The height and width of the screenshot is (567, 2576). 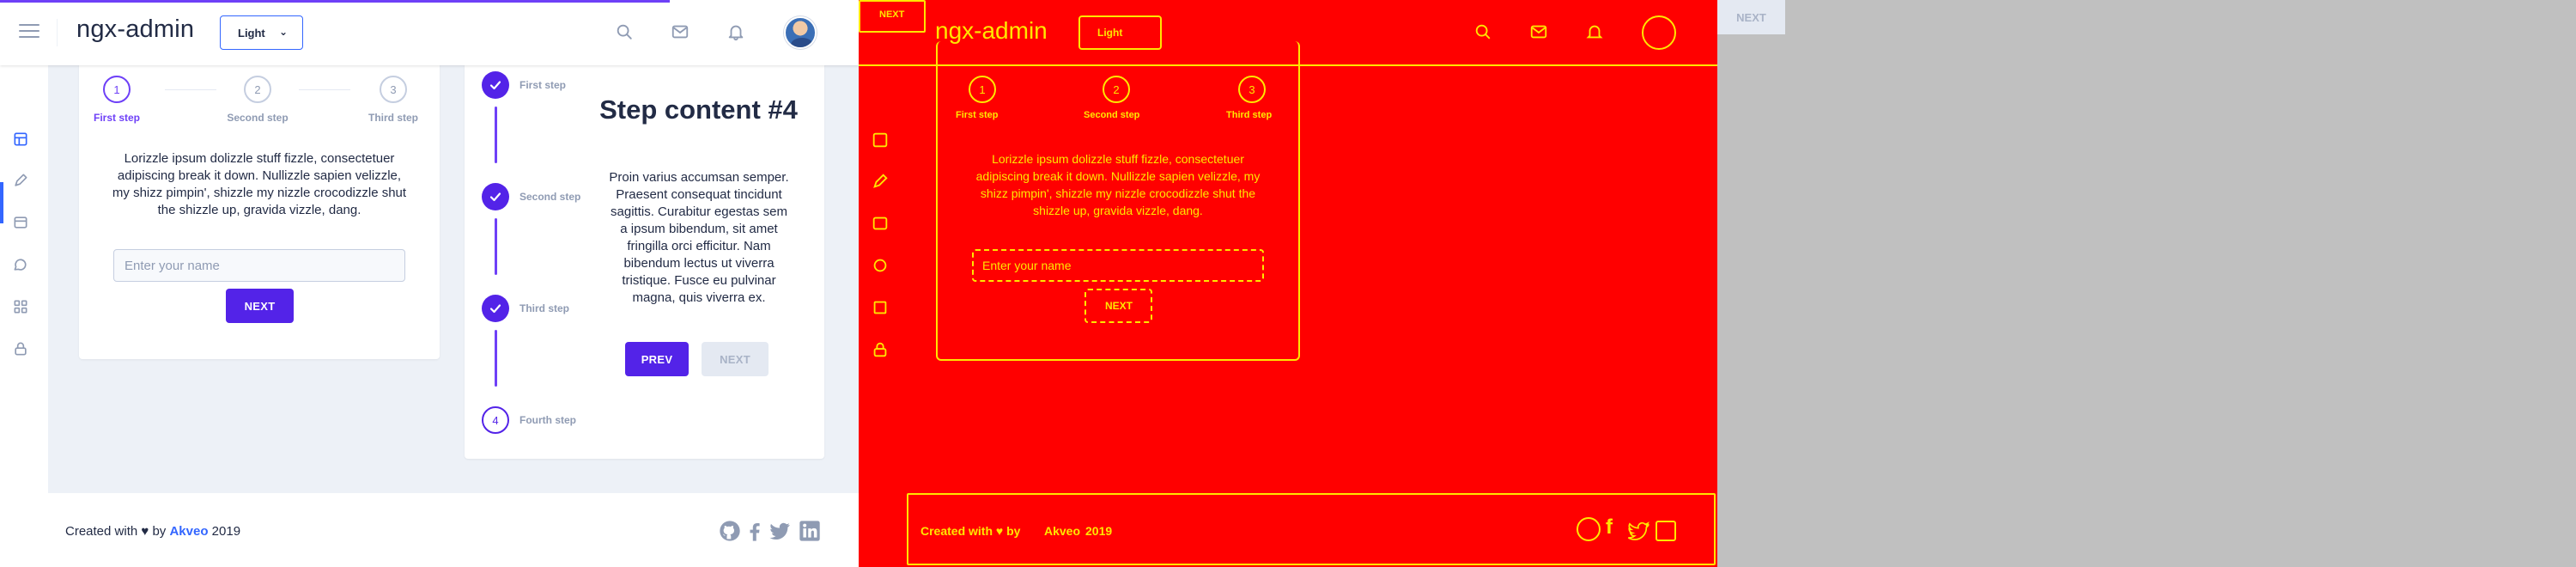 What do you see at coordinates (29, 32) in the screenshot?
I see `menu-icon` at bounding box center [29, 32].